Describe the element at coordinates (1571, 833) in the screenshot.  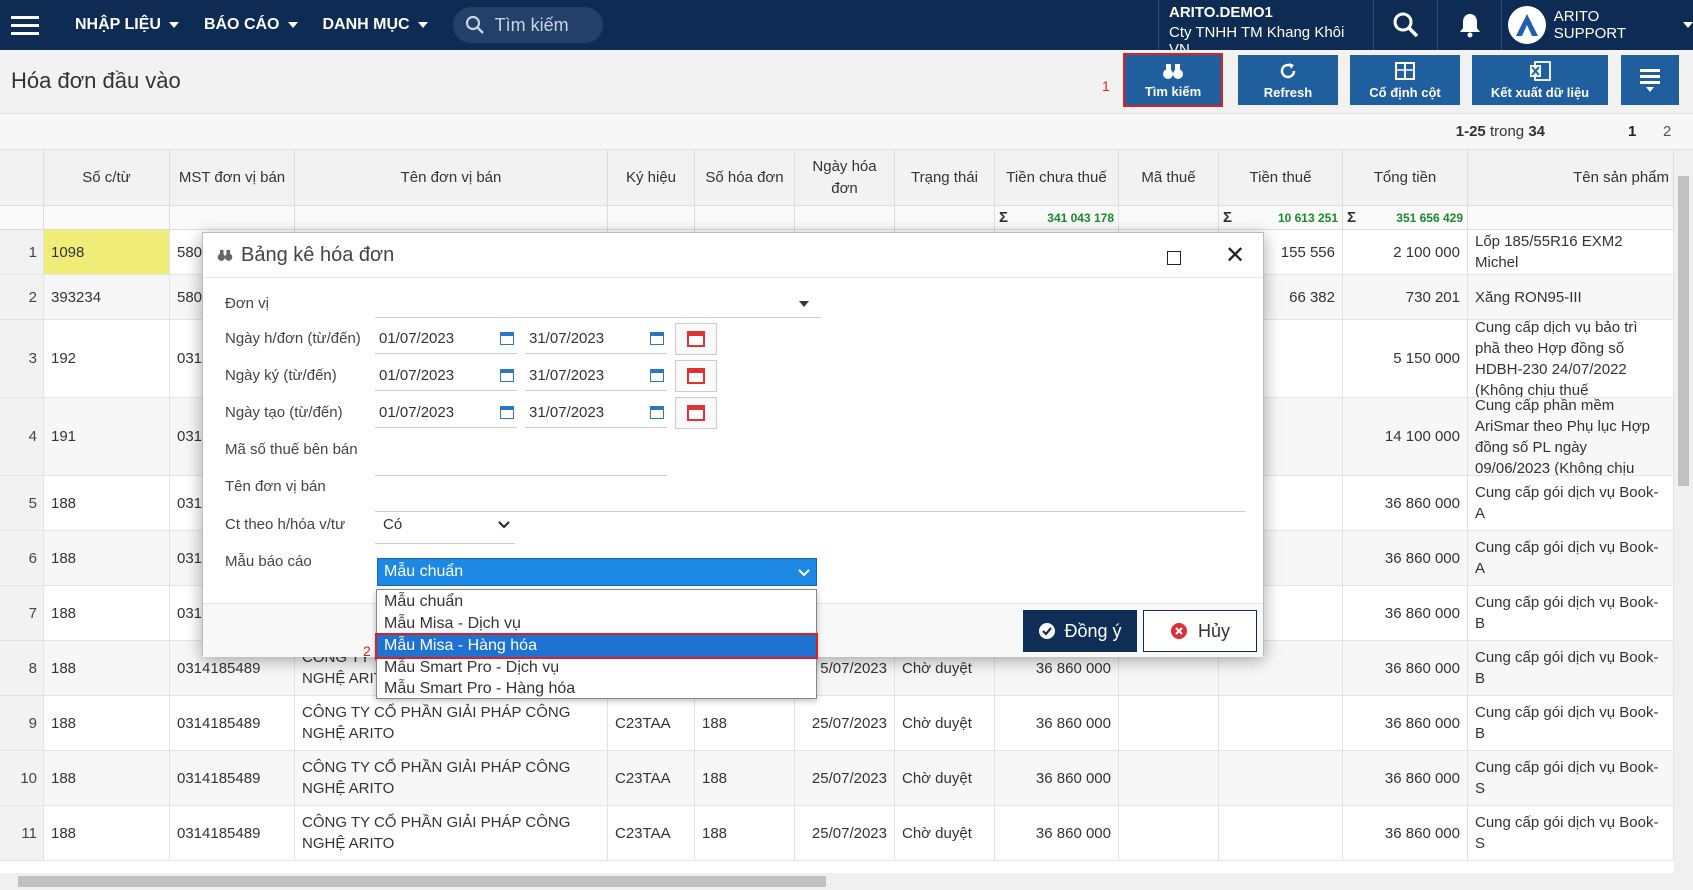
I see `cell-product: Cung cấp gói dịch vụ Book-S` at that location.